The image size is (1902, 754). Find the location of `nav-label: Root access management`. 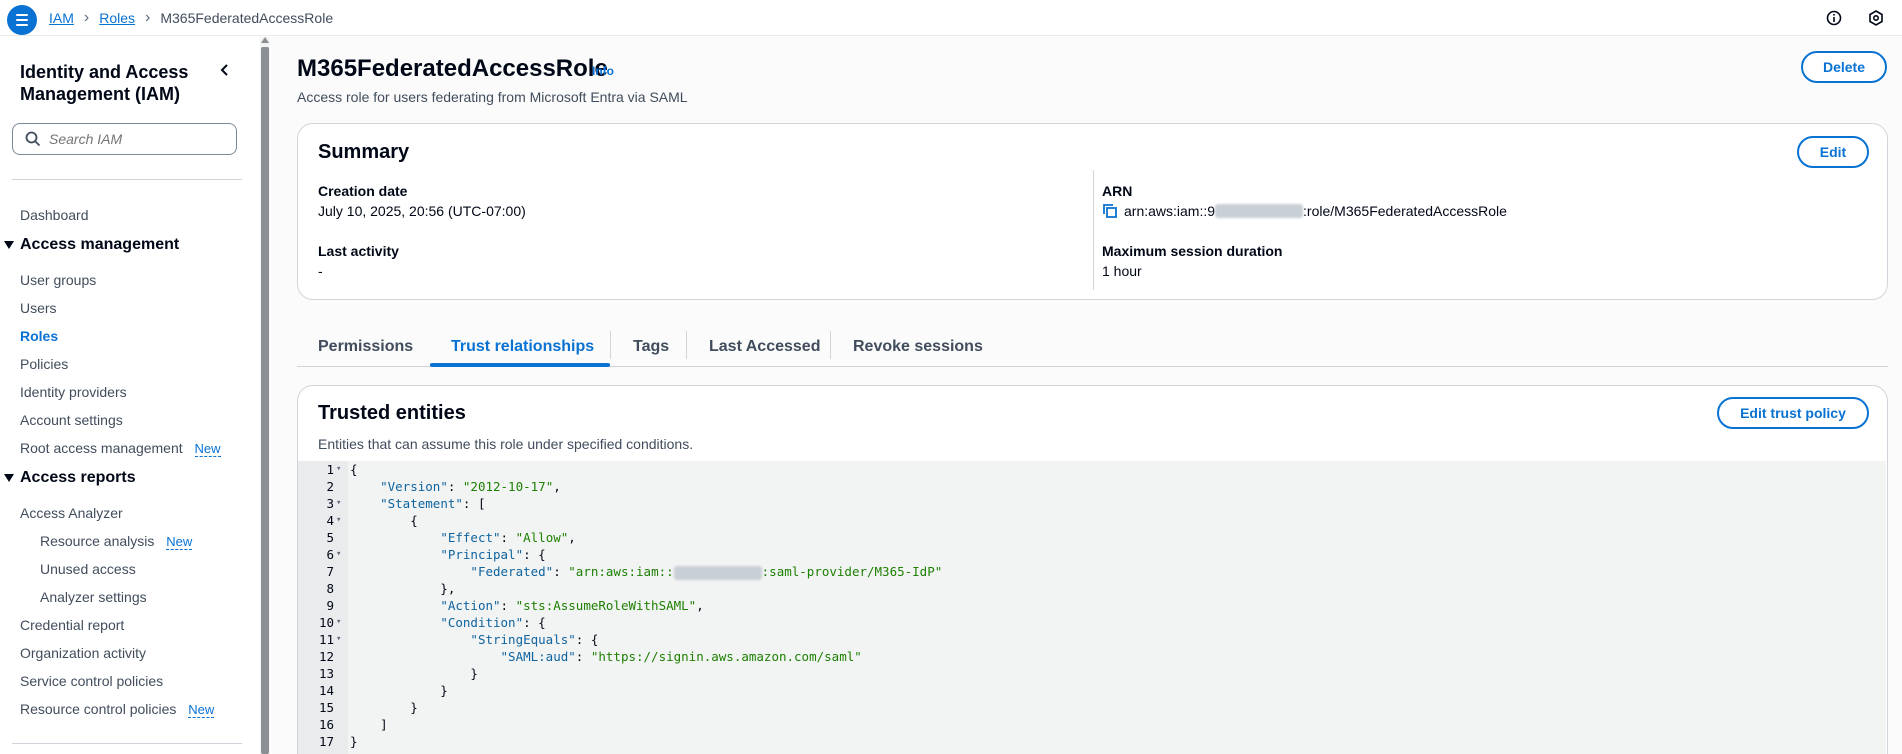

nav-label: Root access management is located at coordinates (101, 448).